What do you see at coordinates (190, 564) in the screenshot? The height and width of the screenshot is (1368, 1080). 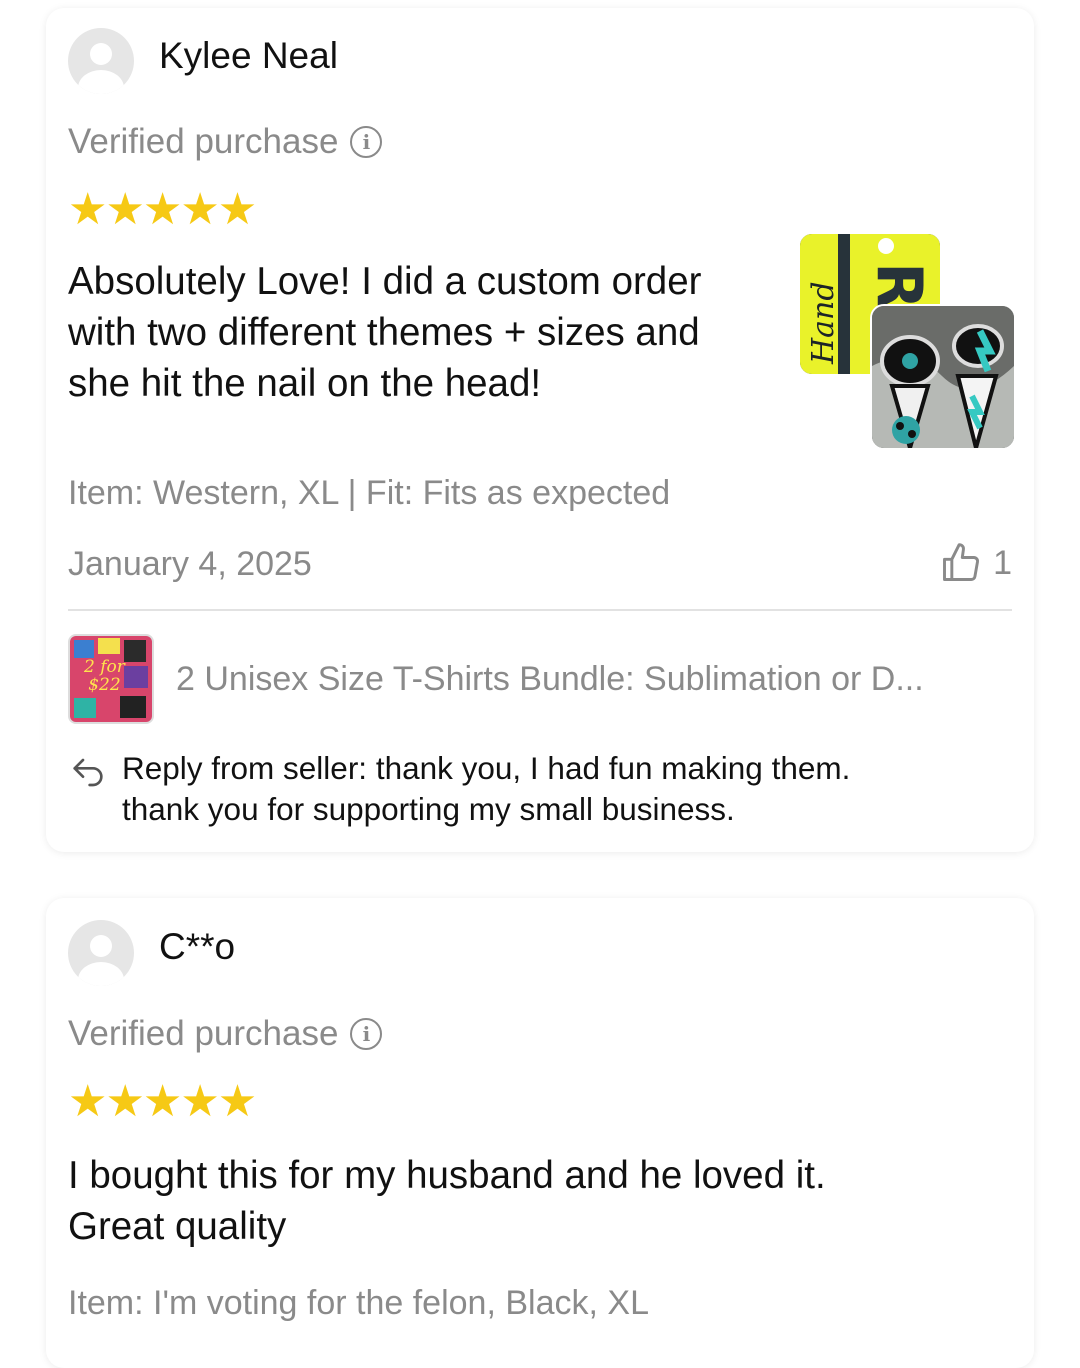 I see `review-date: January 4, 2025` at bounding box center [190, 564].